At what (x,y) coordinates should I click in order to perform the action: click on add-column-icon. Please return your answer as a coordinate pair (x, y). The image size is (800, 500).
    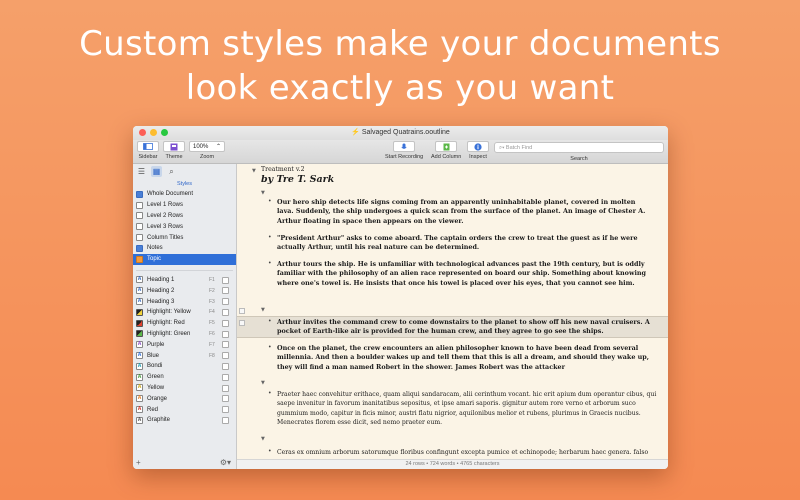
    Looking at the image, I should click on (446, 146).